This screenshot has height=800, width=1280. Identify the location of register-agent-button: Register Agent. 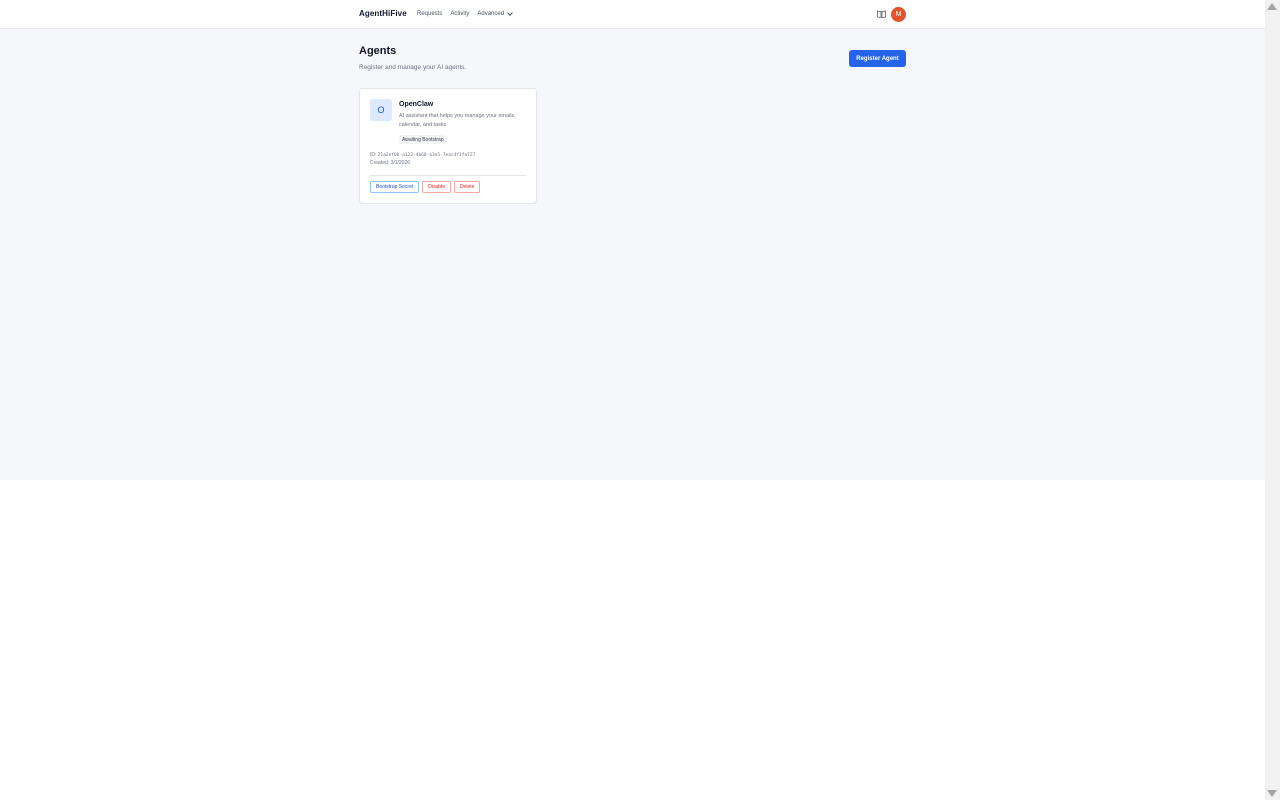
(877, 58).